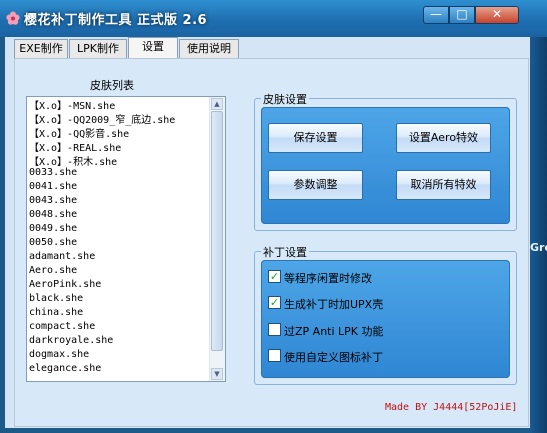 This screenshot has width=547, height=433. What do you see at coordinates (72, 104) in the screenshot?
I see `list-item: 【X.o】-MSN.she` at bounding box center [72, 104].